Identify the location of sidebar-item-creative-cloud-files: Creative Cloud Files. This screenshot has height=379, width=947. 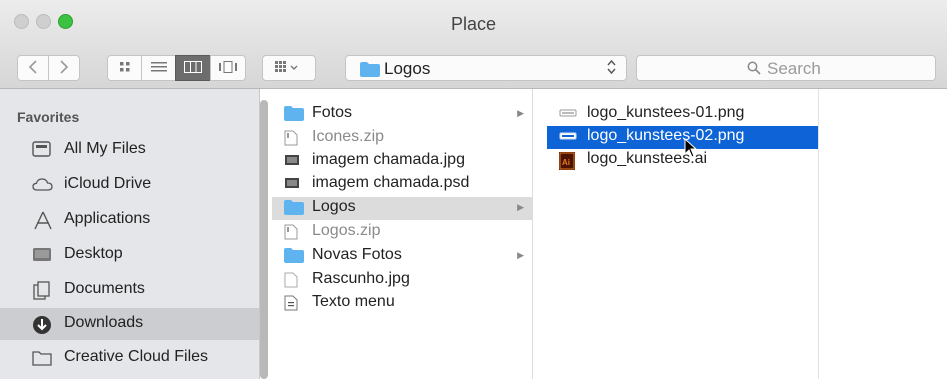
(129, 358).